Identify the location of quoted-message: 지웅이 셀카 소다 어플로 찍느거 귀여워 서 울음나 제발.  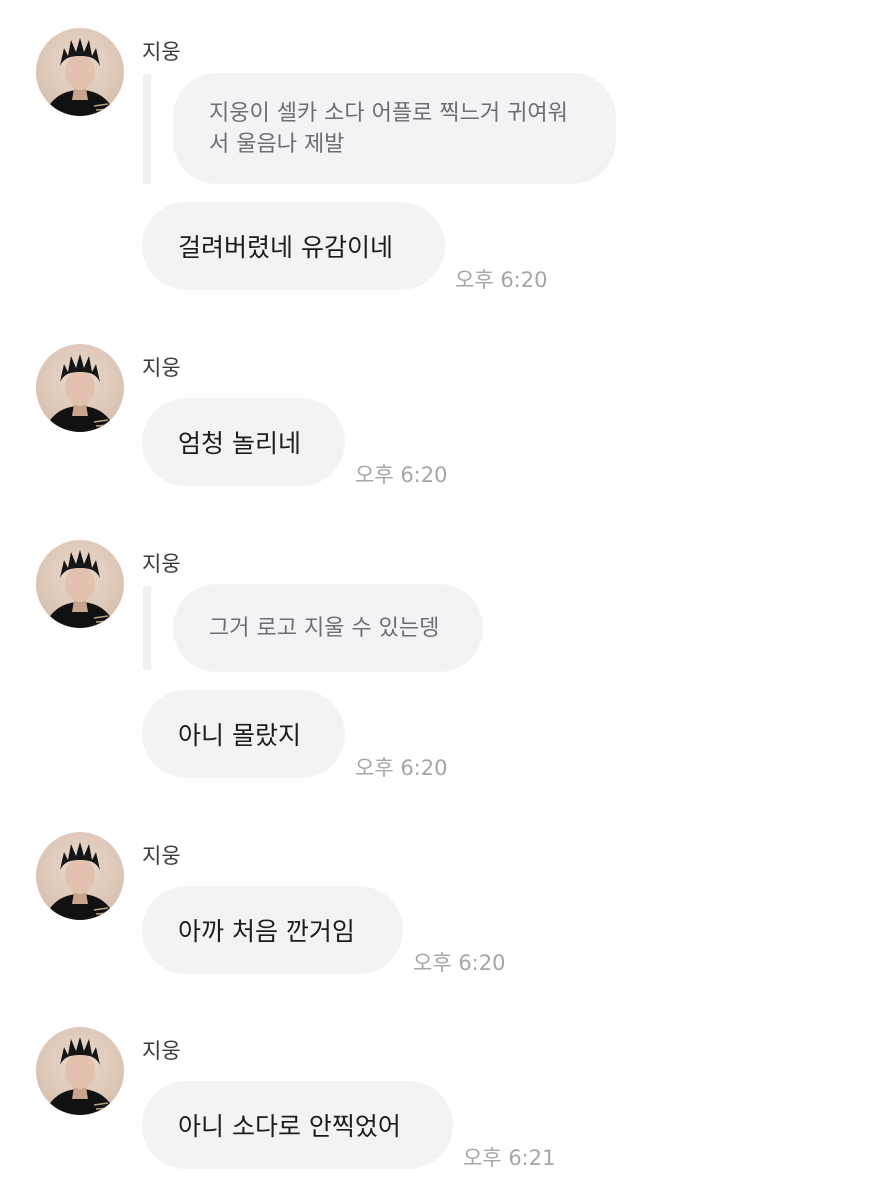
(394, 128).